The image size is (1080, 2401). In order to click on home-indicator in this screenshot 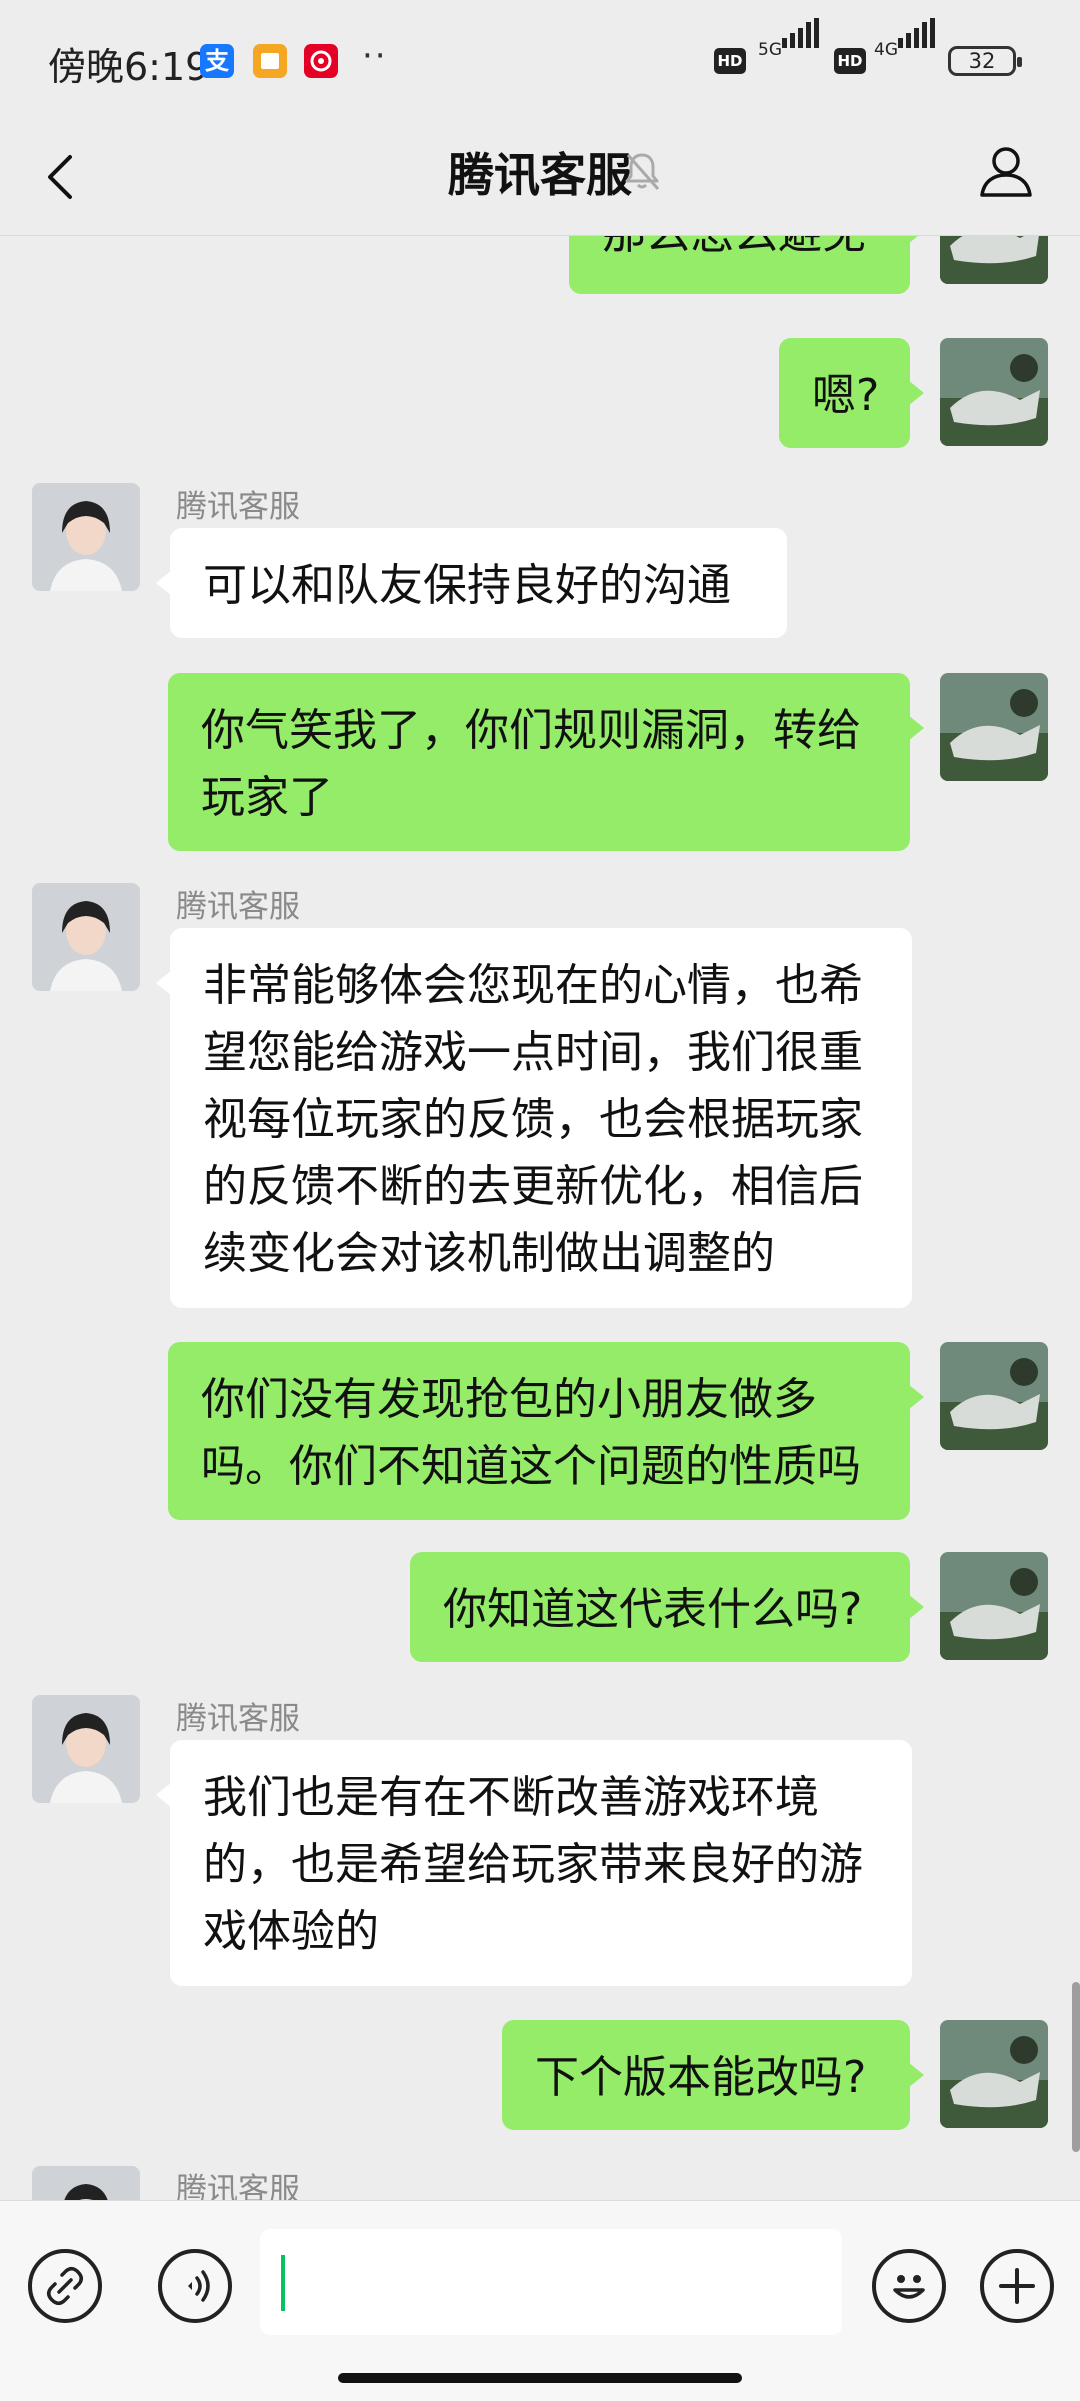, I will do `click(540, 2378)`.